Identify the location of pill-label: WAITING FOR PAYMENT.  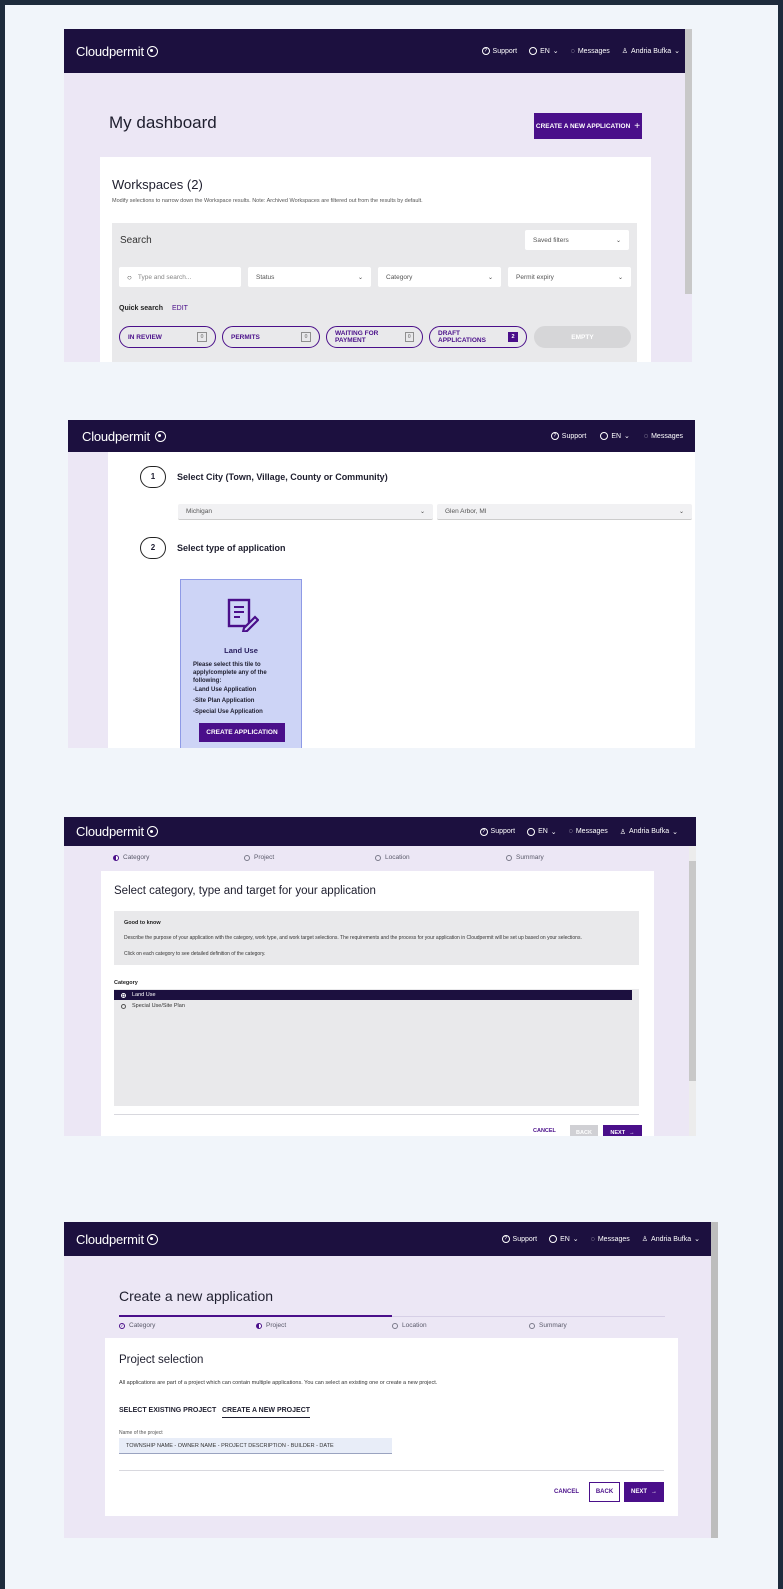
(357, 337).